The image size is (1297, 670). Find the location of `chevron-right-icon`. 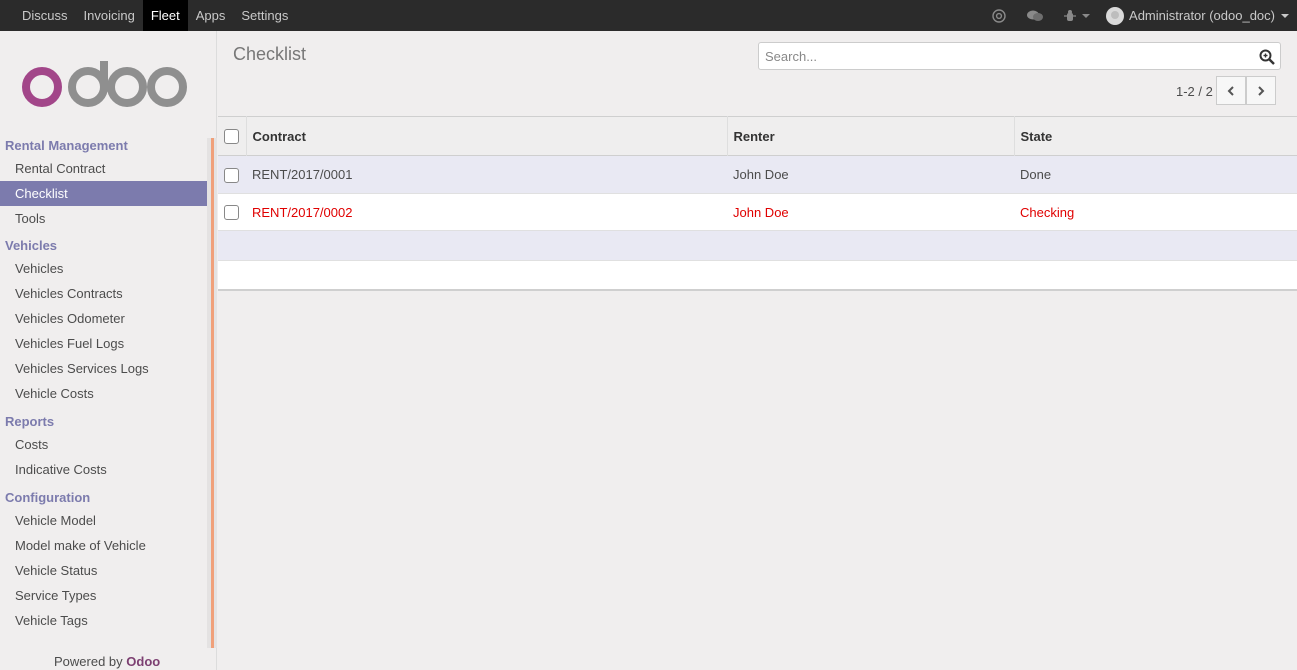

chevron-right-icon is located at coordinates (1261, 90).